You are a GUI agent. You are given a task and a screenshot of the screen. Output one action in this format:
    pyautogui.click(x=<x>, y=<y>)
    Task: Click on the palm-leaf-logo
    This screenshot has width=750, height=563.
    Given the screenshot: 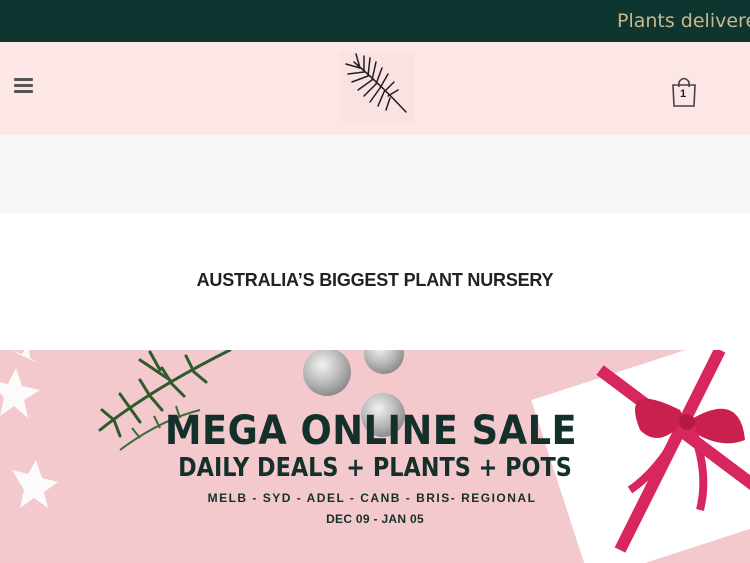 What is the action you would take?
    pyautogui.click(x=377, y=87)
    